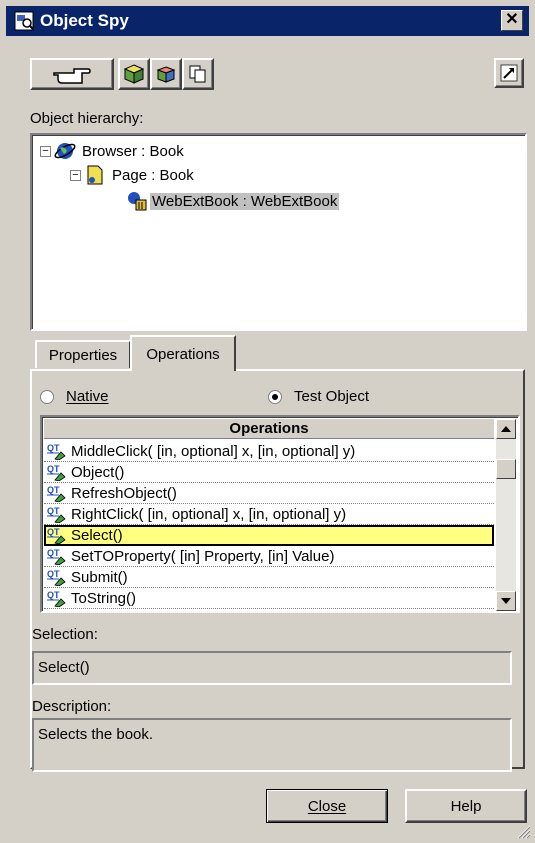 This screenshot has height=843, width=535. What do you see at coordinates (332, 396) in the screenshot?
I see `radio-label: Test Object` at bounding box center [332, 396].